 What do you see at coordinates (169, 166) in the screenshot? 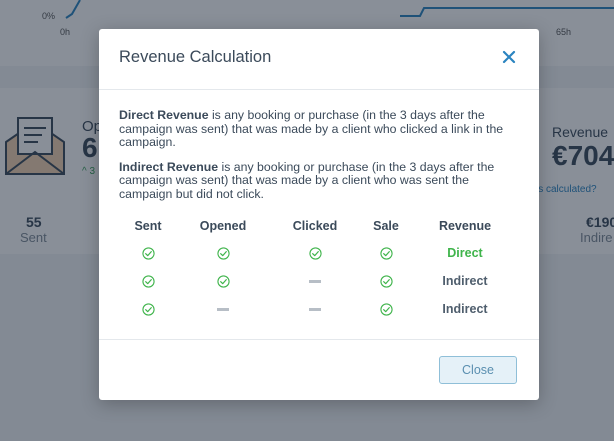
I see `indirect-revenue-term: Indirect Revenue` at bounding box center [169, 166].